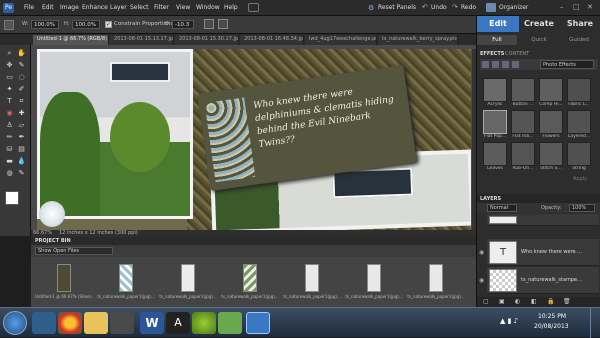 The height and width of the screenshot is (338, 600). I want to click on smart-brush-icon: ✒, so click(21, 137).